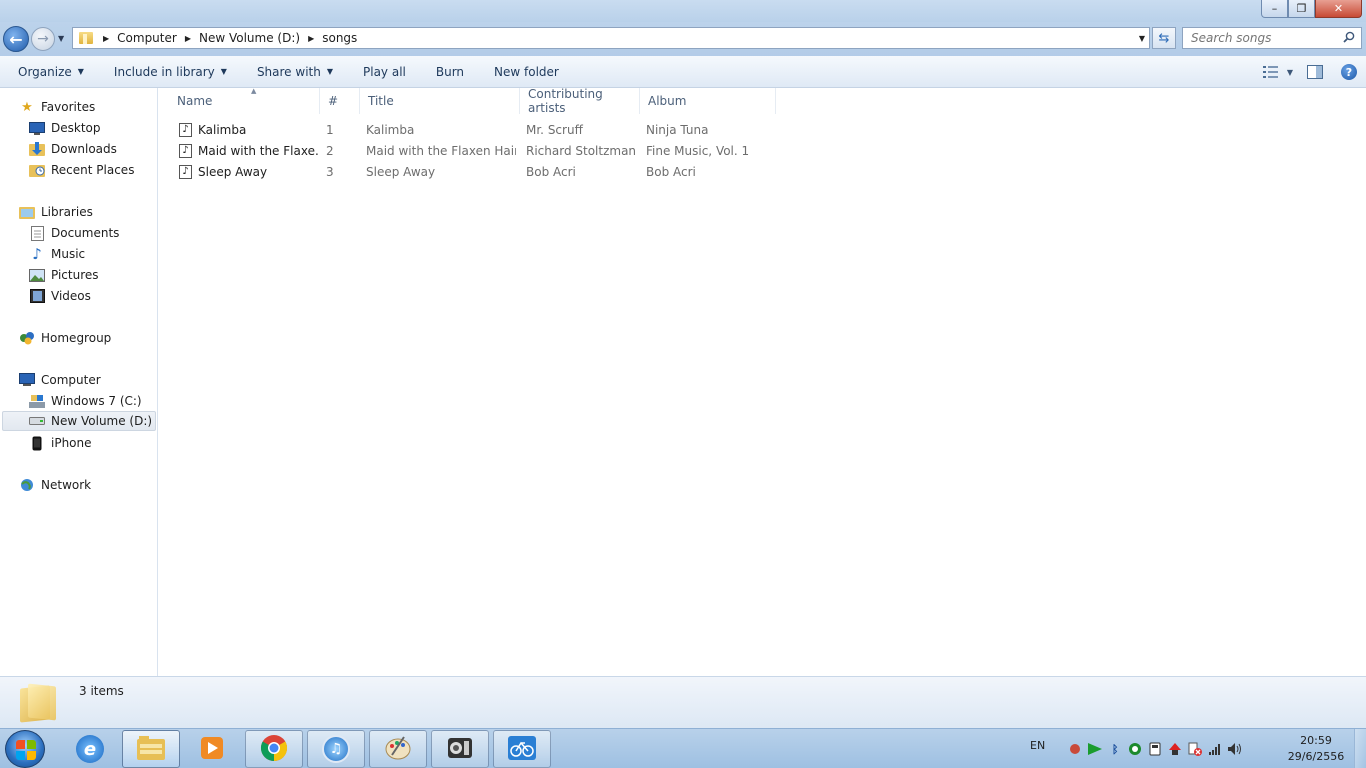 The height and width of the screenshot is (768, 1366). What do you see at coordinates (66, 485) in the screenshot?
I see `nav-network-label: Network` at bounding box center [66, 485].